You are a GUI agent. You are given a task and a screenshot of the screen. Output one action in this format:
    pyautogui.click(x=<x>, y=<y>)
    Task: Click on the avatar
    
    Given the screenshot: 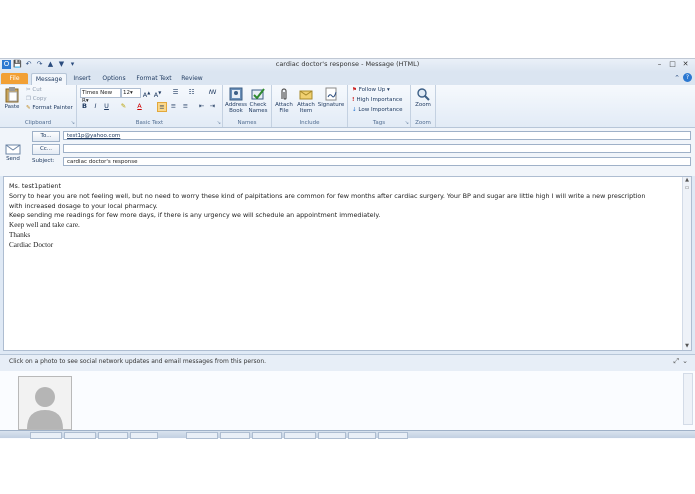 What is the action you would take?
    pyautogui.click(x=45, y=403)
    